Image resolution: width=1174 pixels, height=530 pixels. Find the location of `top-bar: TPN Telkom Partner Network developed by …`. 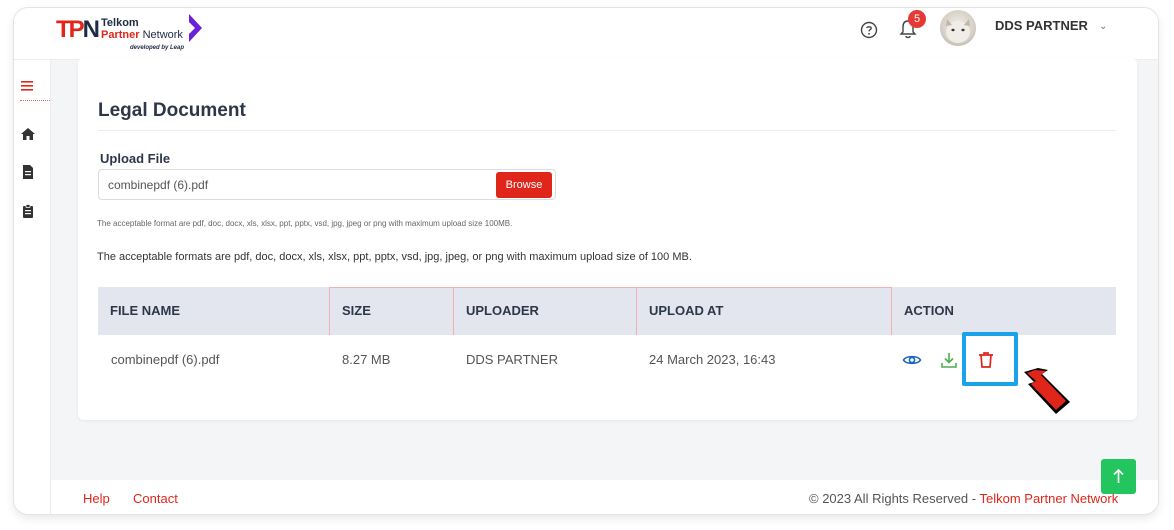

top-bar: TPN Telkom Partner Network developed by … is located at coordinates (586, 34).